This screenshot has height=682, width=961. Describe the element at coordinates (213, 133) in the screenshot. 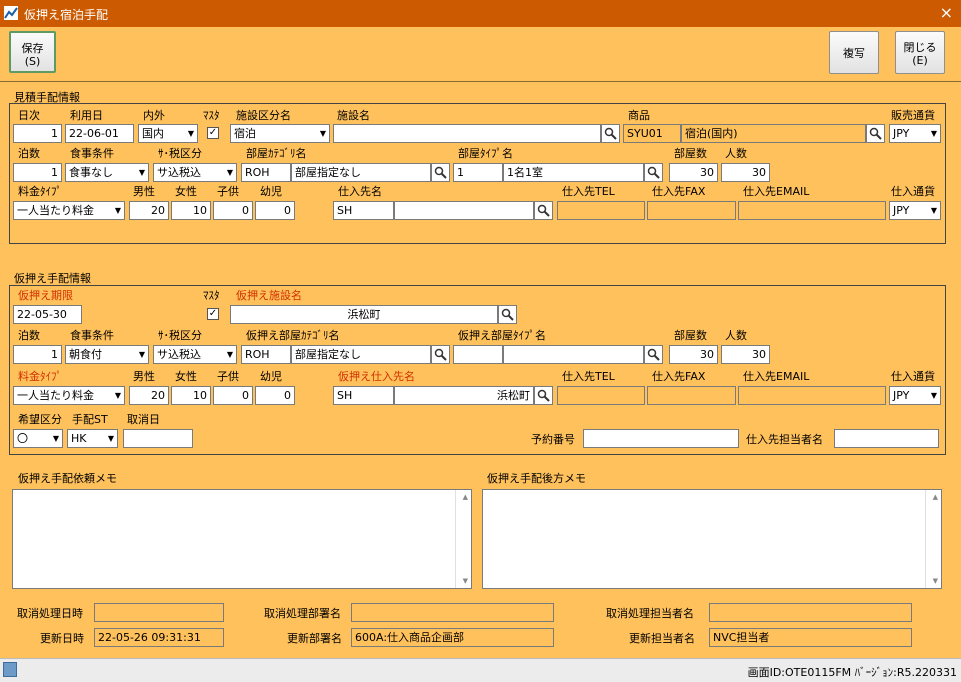

I see `masuta-checkbox: ✓` at that location.